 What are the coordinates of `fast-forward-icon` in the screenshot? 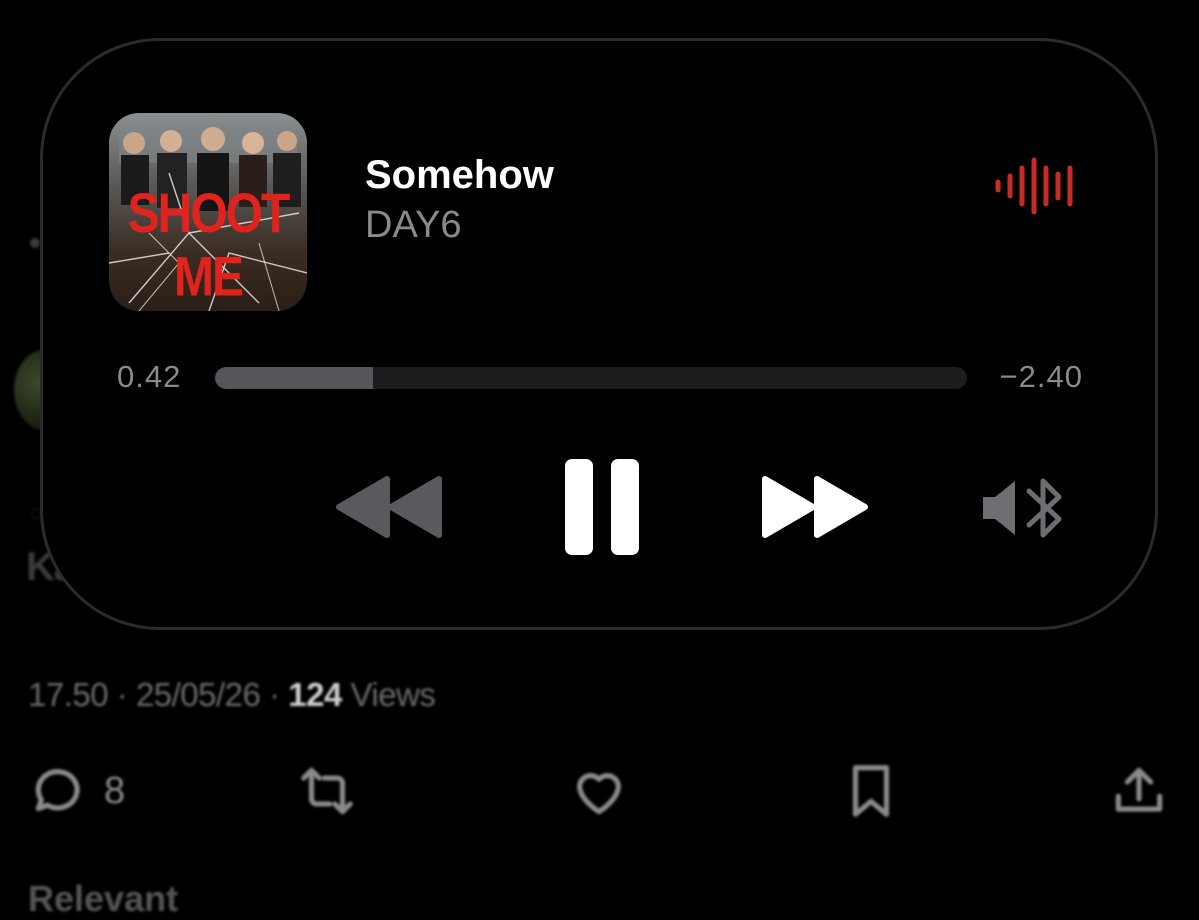 It's located at (815, 507).